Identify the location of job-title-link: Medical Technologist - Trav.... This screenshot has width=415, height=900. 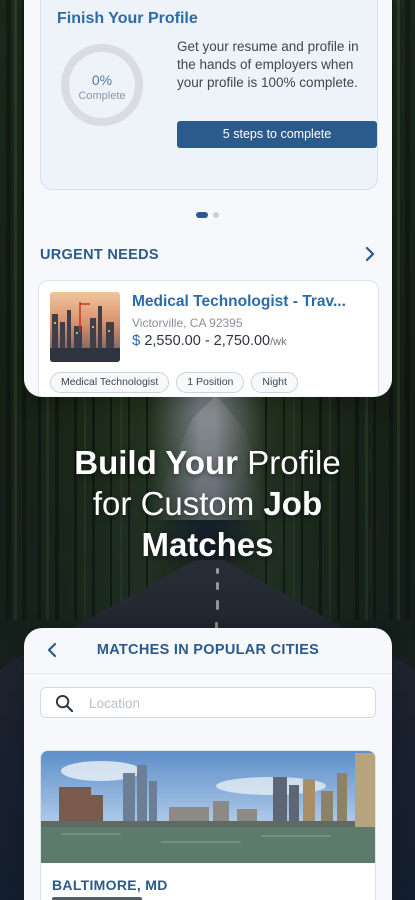
(252, 302).